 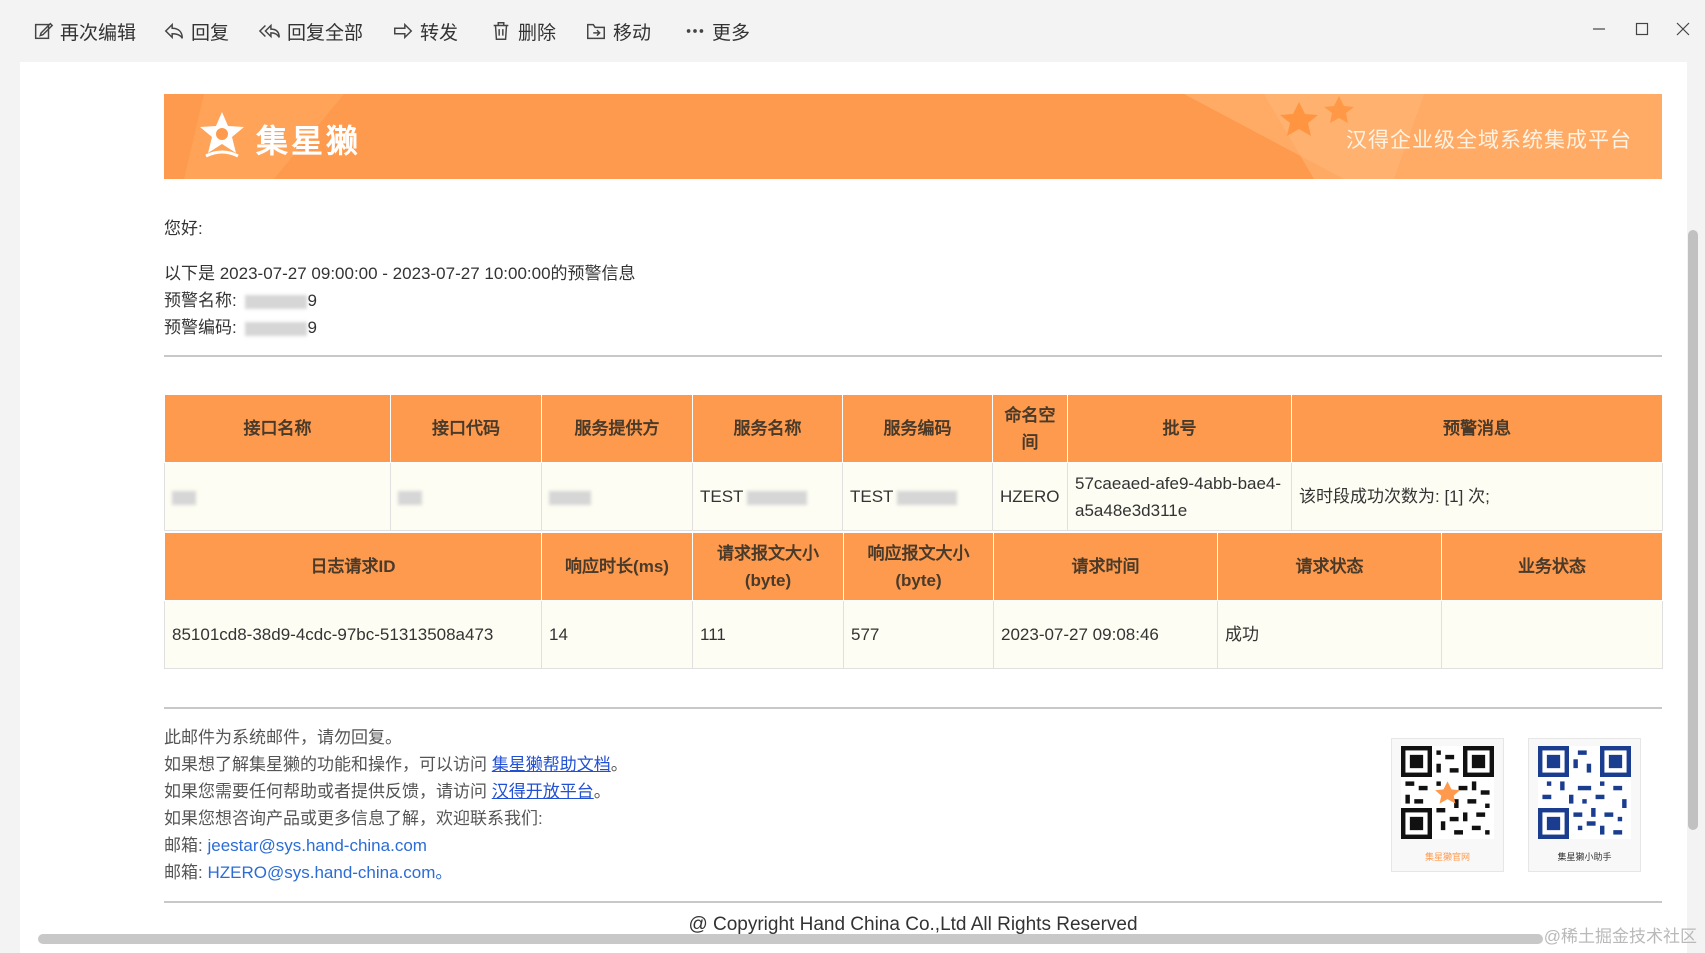 I want to click on reply-button: 回复, so click(x=196, y=31).